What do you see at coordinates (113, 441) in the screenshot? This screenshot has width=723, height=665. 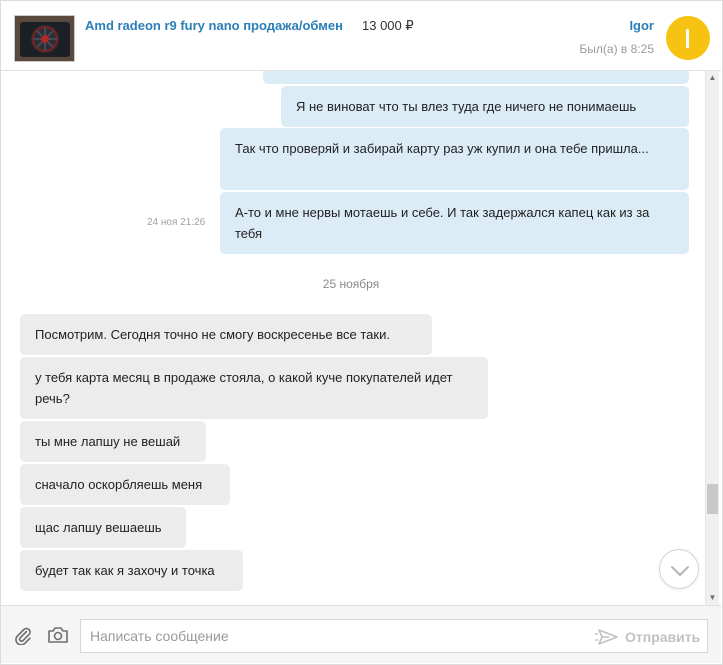 I see `message-bubble-incoming: ты мне лапшу не вешай` at bounding box center [113, 441].